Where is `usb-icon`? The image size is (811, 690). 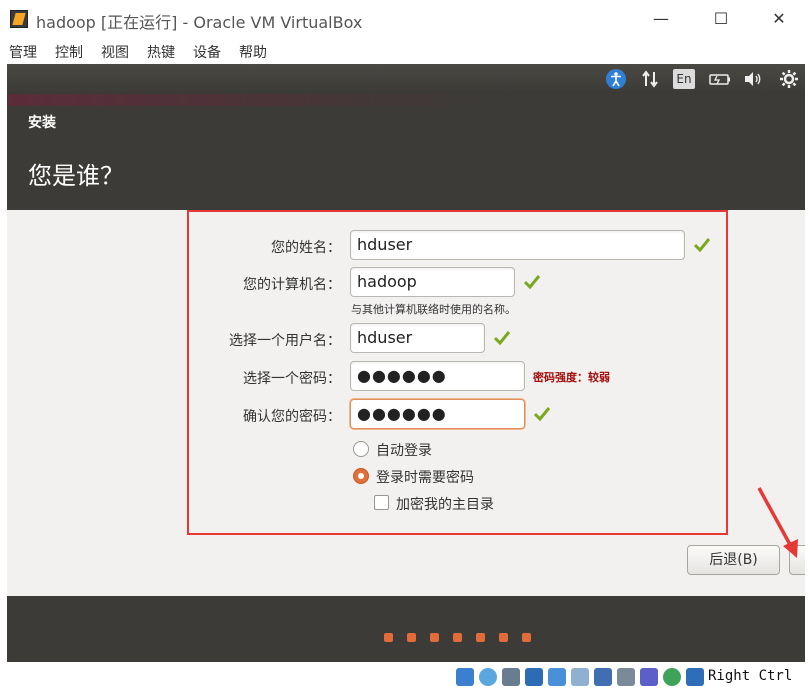
usb-icon is located at coordinates (557, 677).